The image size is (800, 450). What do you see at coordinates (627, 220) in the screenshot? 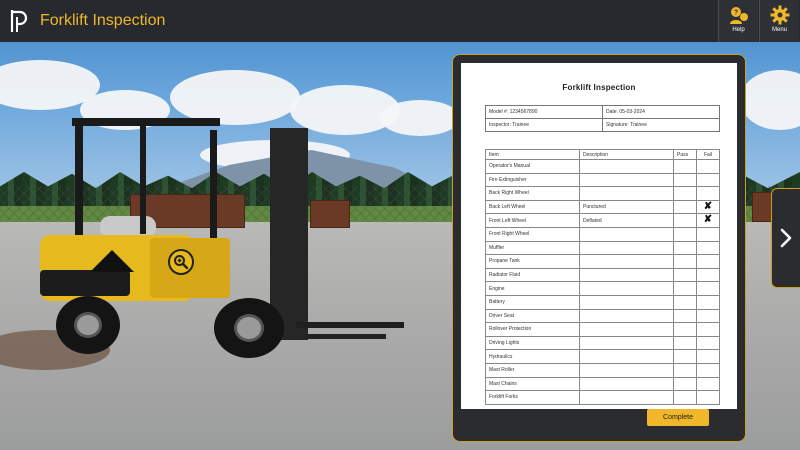
I see `description-cell: Deflated` at bounding box center [627, 220].